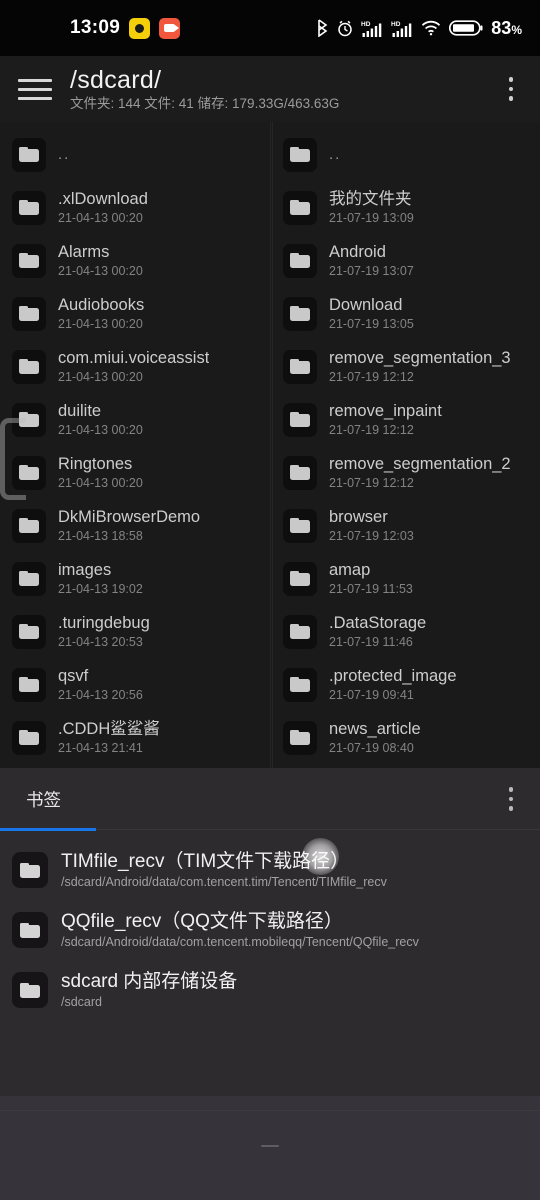 The width and height of the screenshot is (540, 1200). I want to click on file-row: Audiobooks 21-04-13 00:20, so click(135, 313).